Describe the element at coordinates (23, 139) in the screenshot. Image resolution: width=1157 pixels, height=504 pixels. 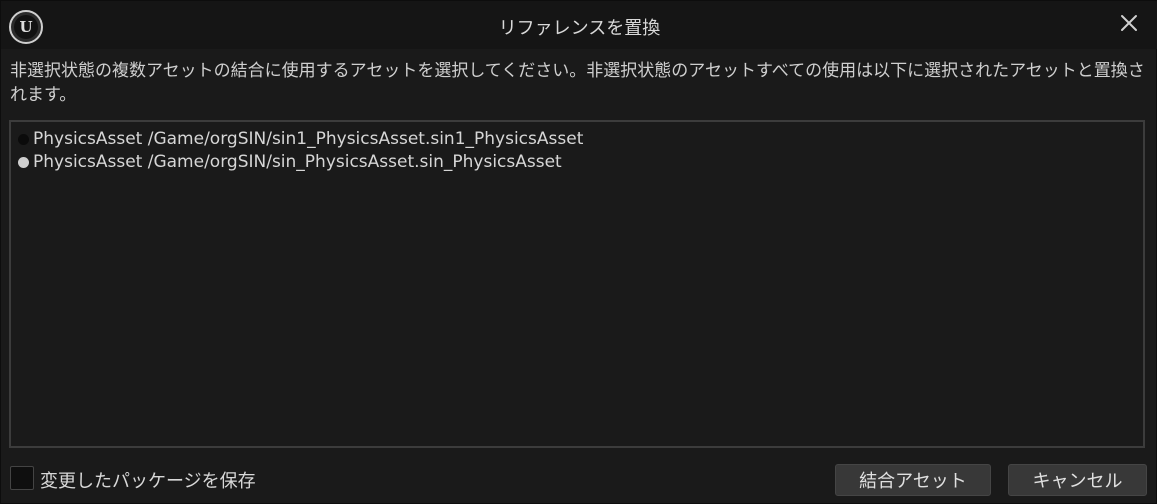
I see `radio-unselected-icon` at that location.